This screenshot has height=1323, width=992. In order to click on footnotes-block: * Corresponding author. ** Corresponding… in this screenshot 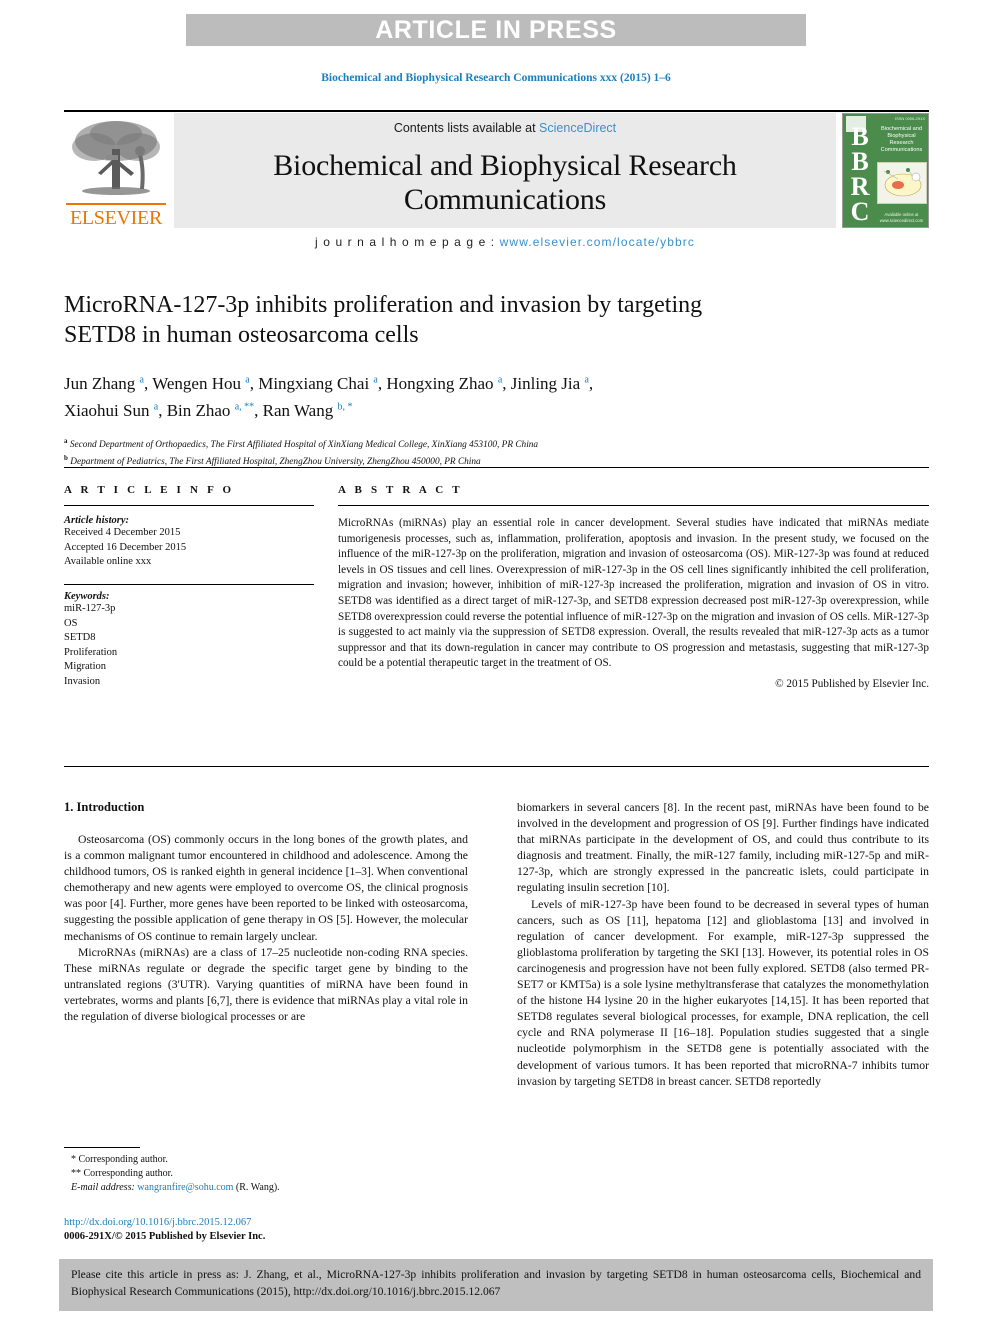, I will do `click(266, 1171)`.